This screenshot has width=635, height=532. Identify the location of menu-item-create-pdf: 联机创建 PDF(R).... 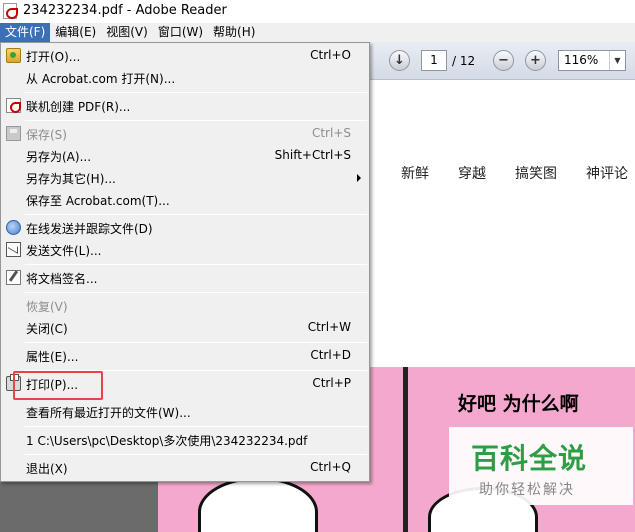
(185, 106).